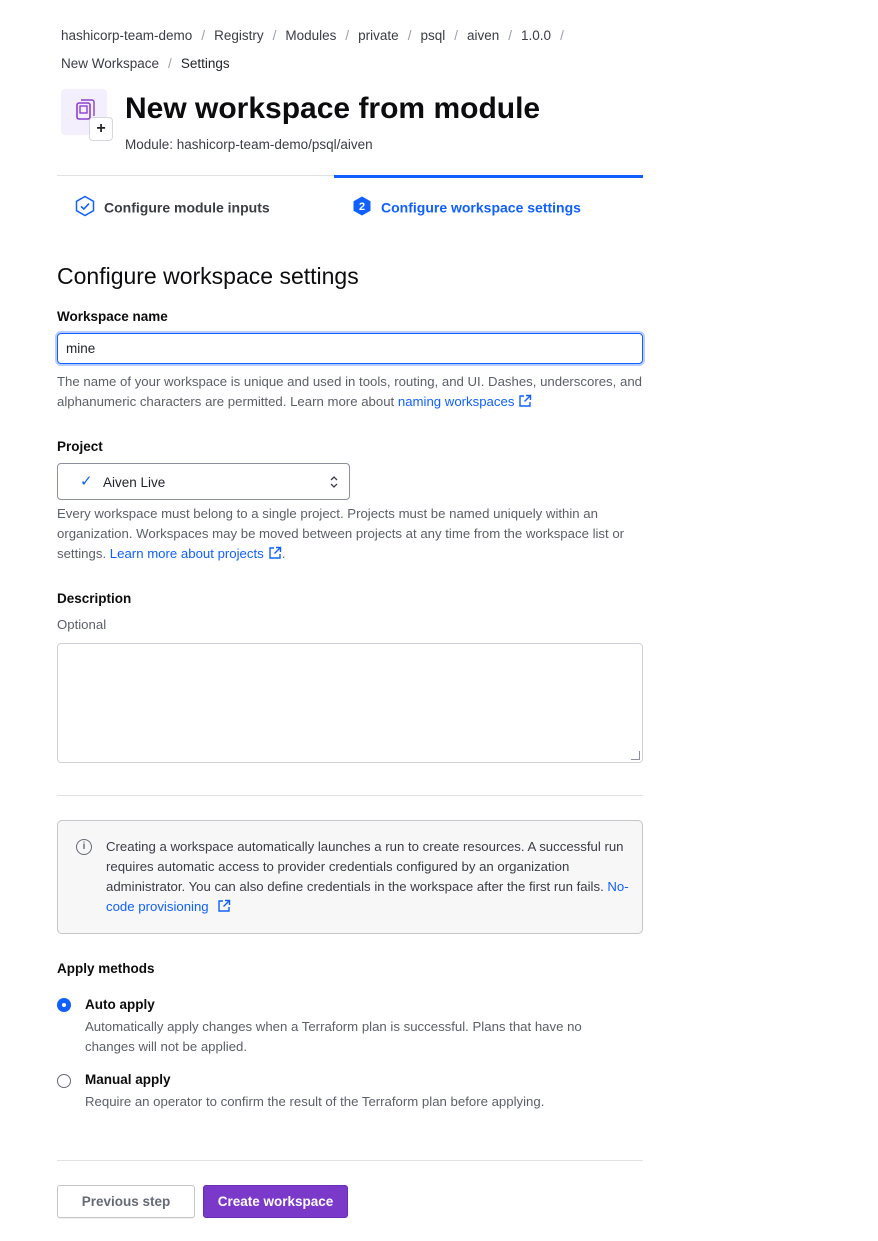  What do you see at coordinates (350, 348) in the screenshot?
I see `workspace-name-input: mine` at bounding box center [350, 348].